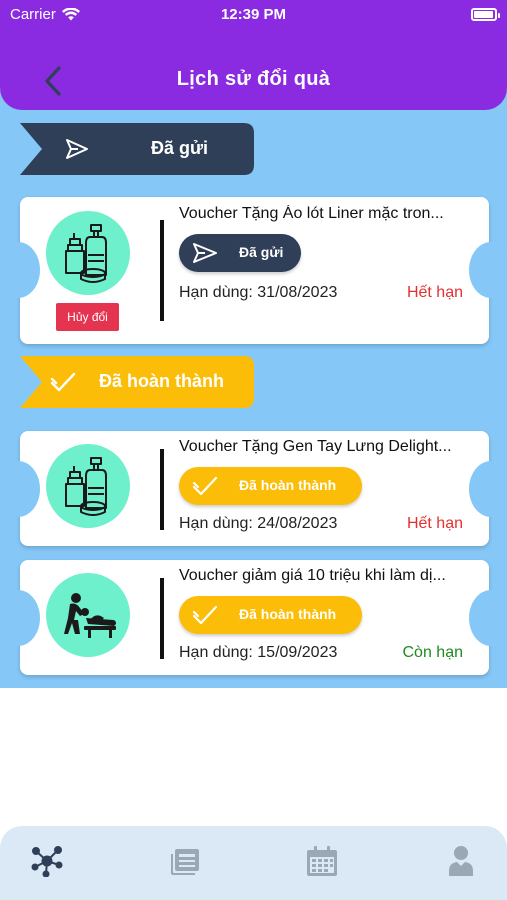 The width and height of the screenshot is (507, 900). What do you see at coordinates (137, 149) in the screenshot?
I see `section-sent-tag: Đã gửi` at bounding box center [137, 149].